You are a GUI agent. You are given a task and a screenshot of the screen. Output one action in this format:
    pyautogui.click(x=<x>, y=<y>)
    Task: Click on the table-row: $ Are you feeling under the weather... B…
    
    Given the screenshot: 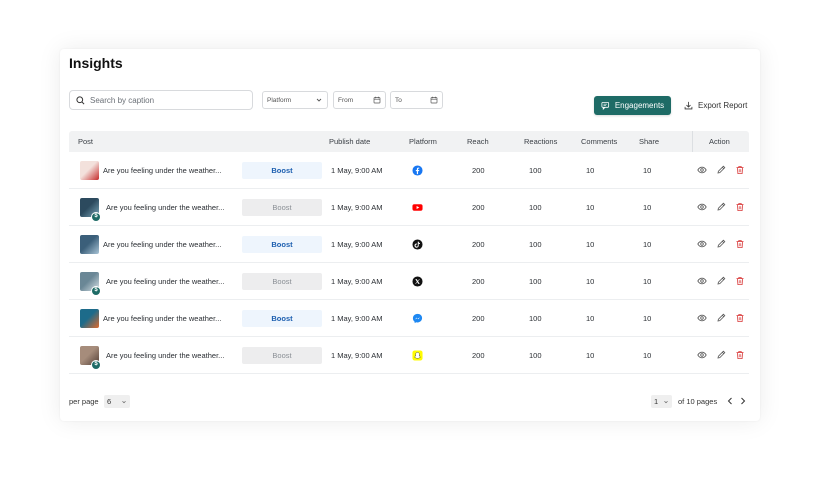 What is the action you would take?
    pyautogui.click(x=409, y=355)
    